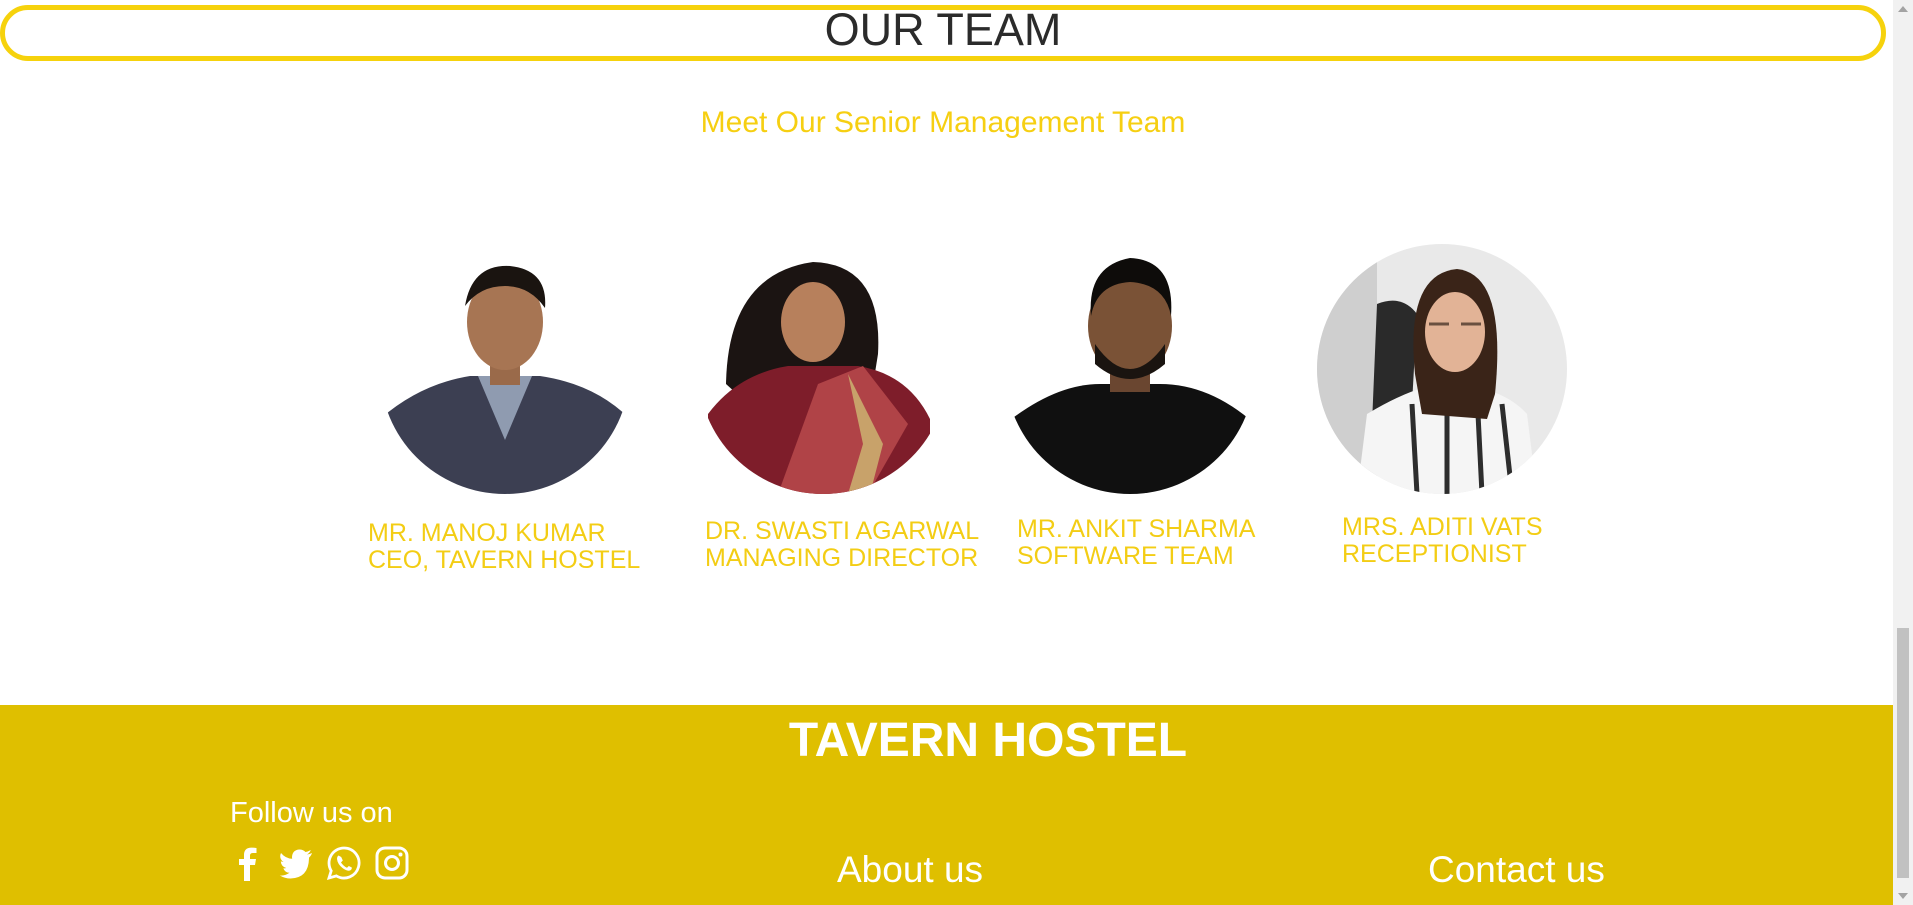 This screenshot has height=905, width=1913. What do you see at coordinates (1136, 529) in the screenshot?
I see `member-name: MR. ANKIT SHARMA` at bounding box center [1136, 529].